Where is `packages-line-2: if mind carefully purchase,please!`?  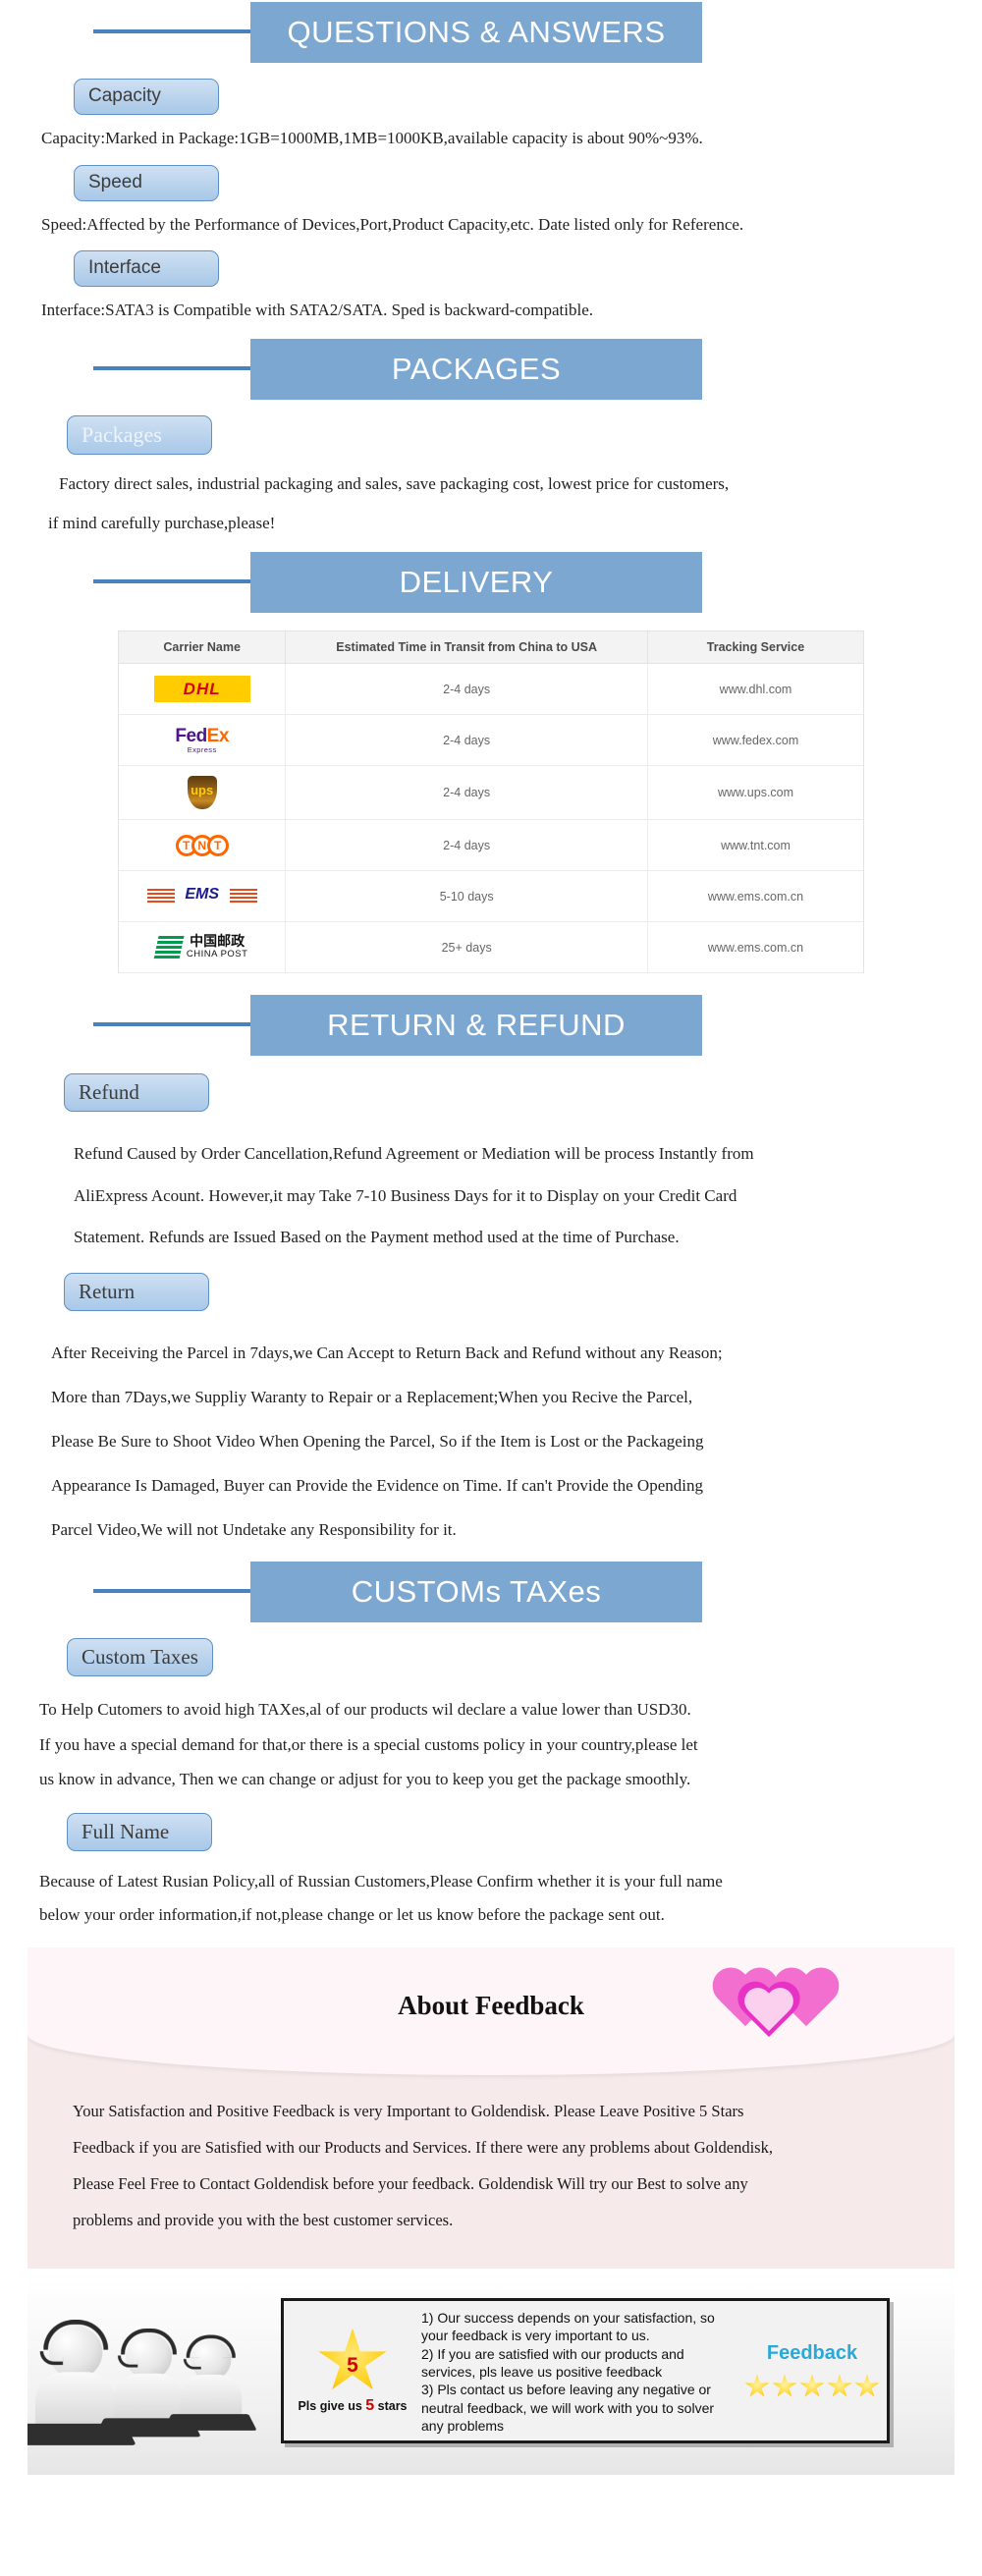 packages-line-2: if mind carefully purchase,please! is located at coordinates (162, 523).